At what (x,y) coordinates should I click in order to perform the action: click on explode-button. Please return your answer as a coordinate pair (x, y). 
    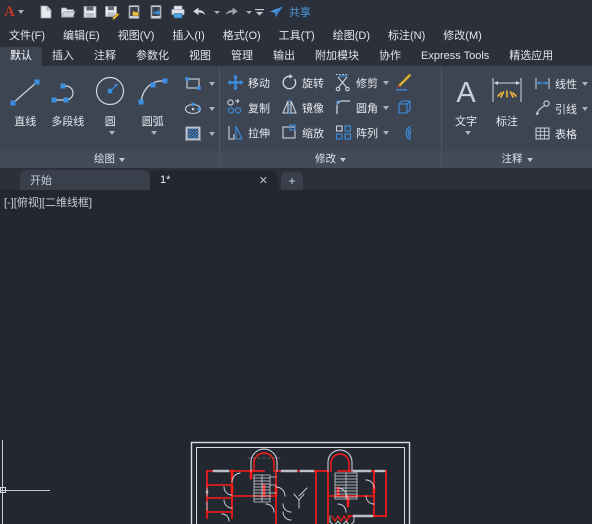
    Looking at the image, I should click on (404, 107).